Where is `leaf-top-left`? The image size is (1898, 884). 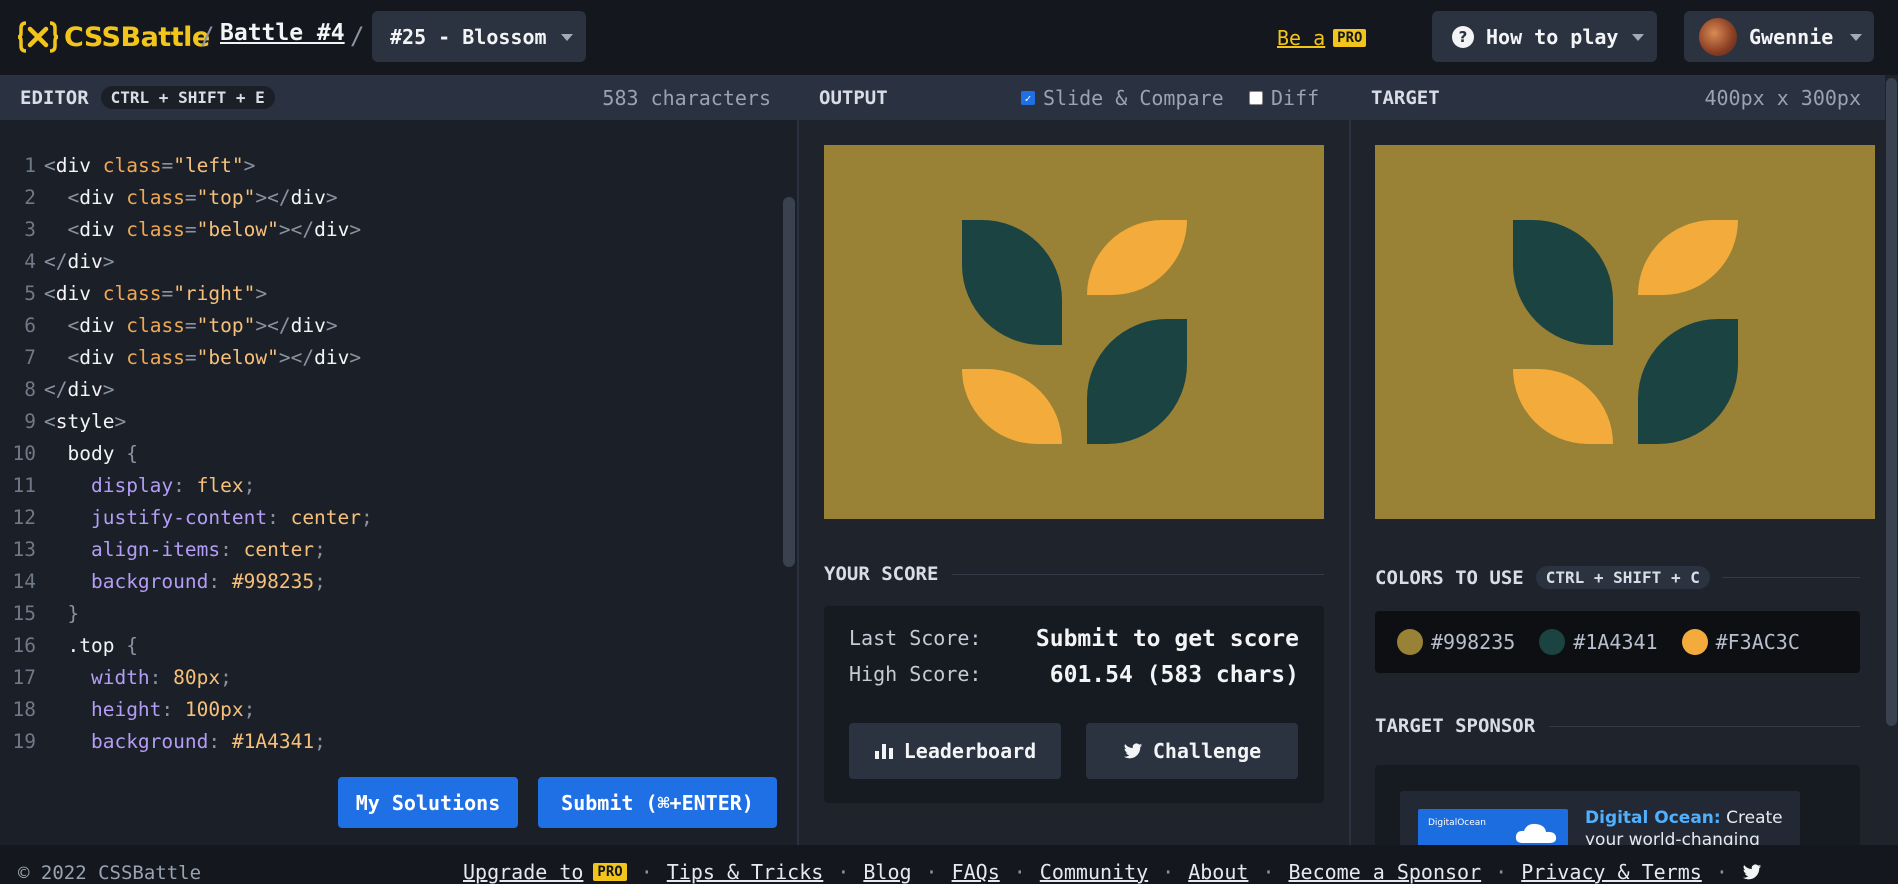
leaf-top-left is located at coordinates (1012, 282).